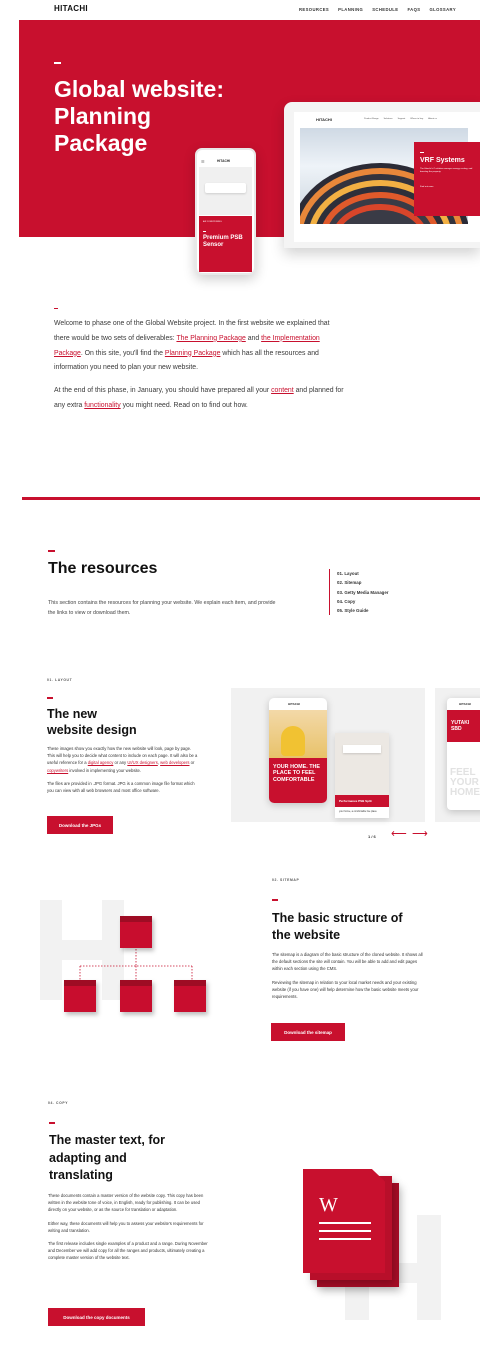 Image resolution: width=480 pixels, height=1370 pixels. I want to click on mock-phone-1-card: YOUR HOME. THE PLACE TO FEEL COMFORTABLE, so click(298, 780).